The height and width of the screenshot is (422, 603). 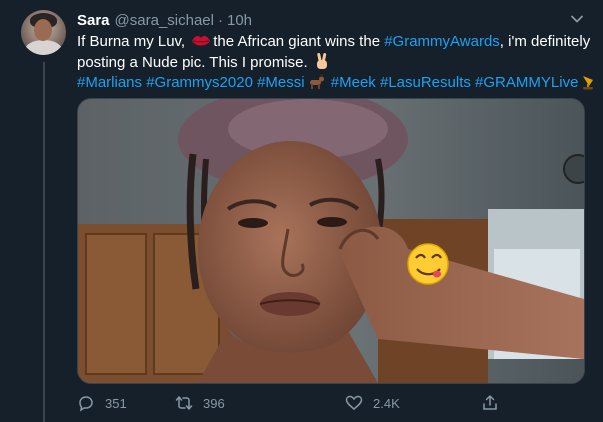 I want to click on share-button, so click(x=490, y=403).